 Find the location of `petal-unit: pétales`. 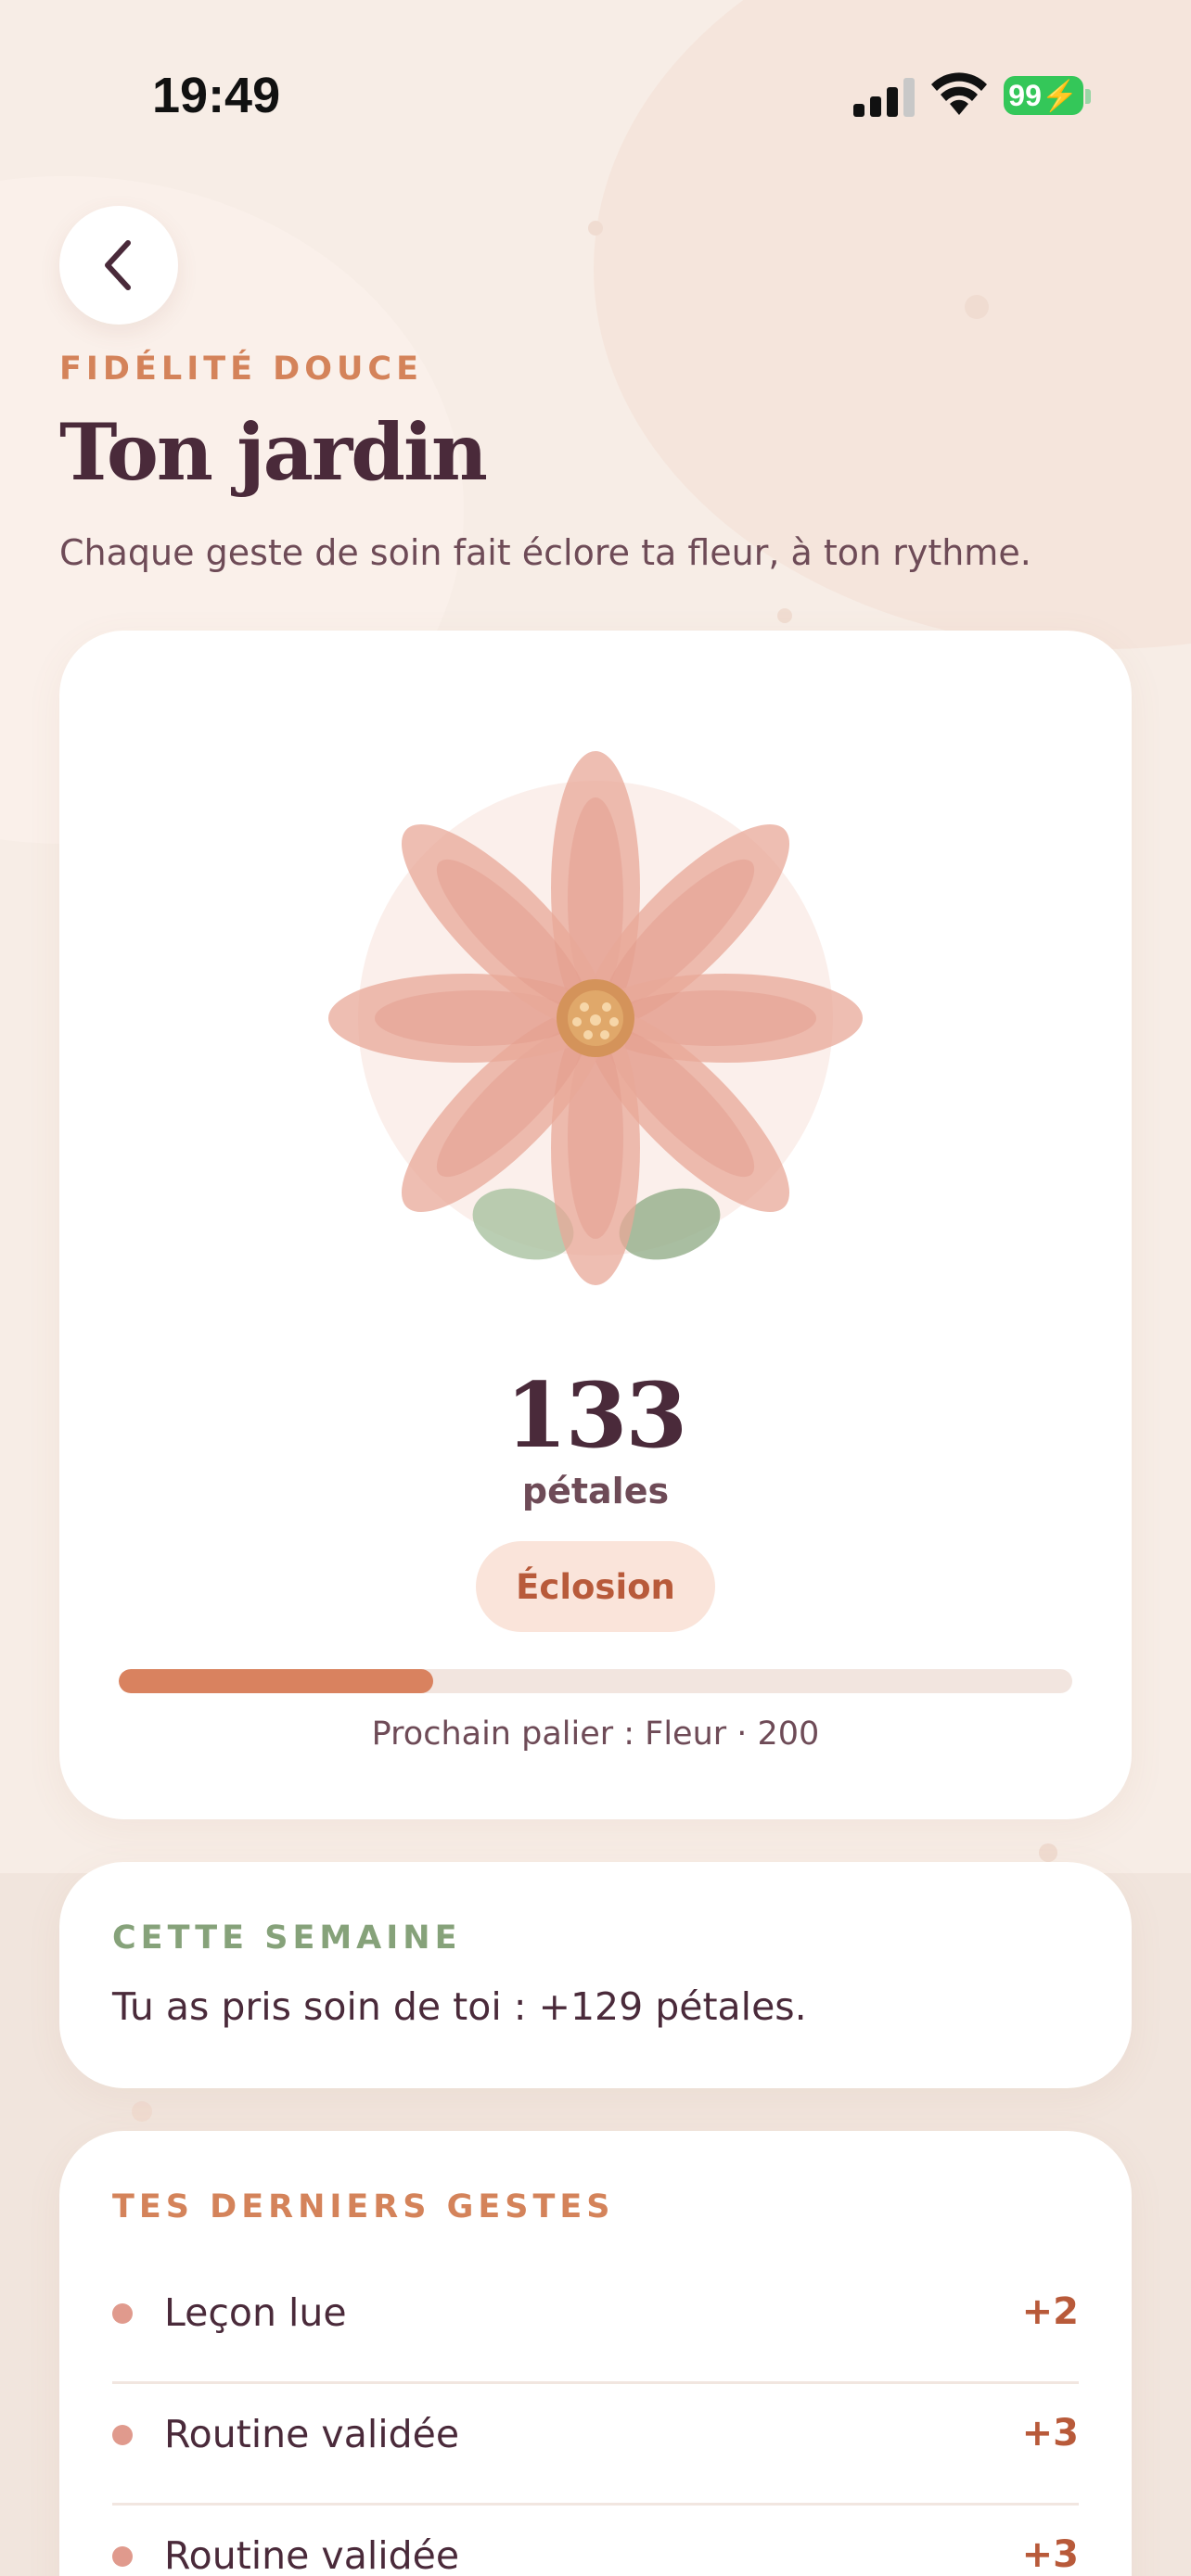

petal-unit: pétales is located at coordinates (595, 1491).